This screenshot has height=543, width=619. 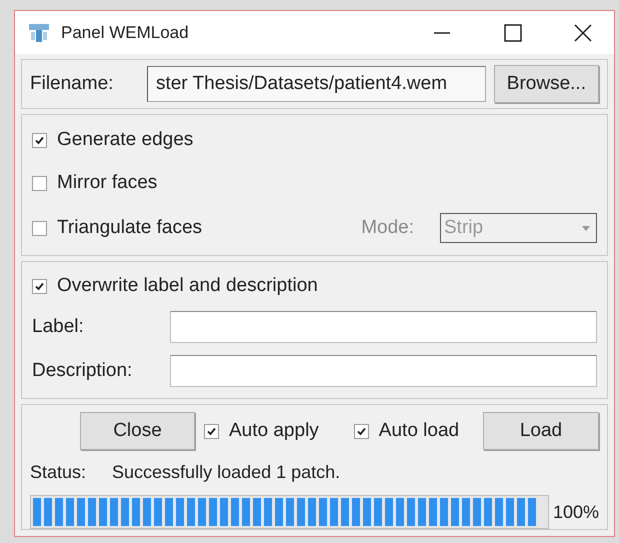 What do you see at coordinates (137, 431) in the screenshot?
I see `close-button: Close` at bounding box center [137, 431].